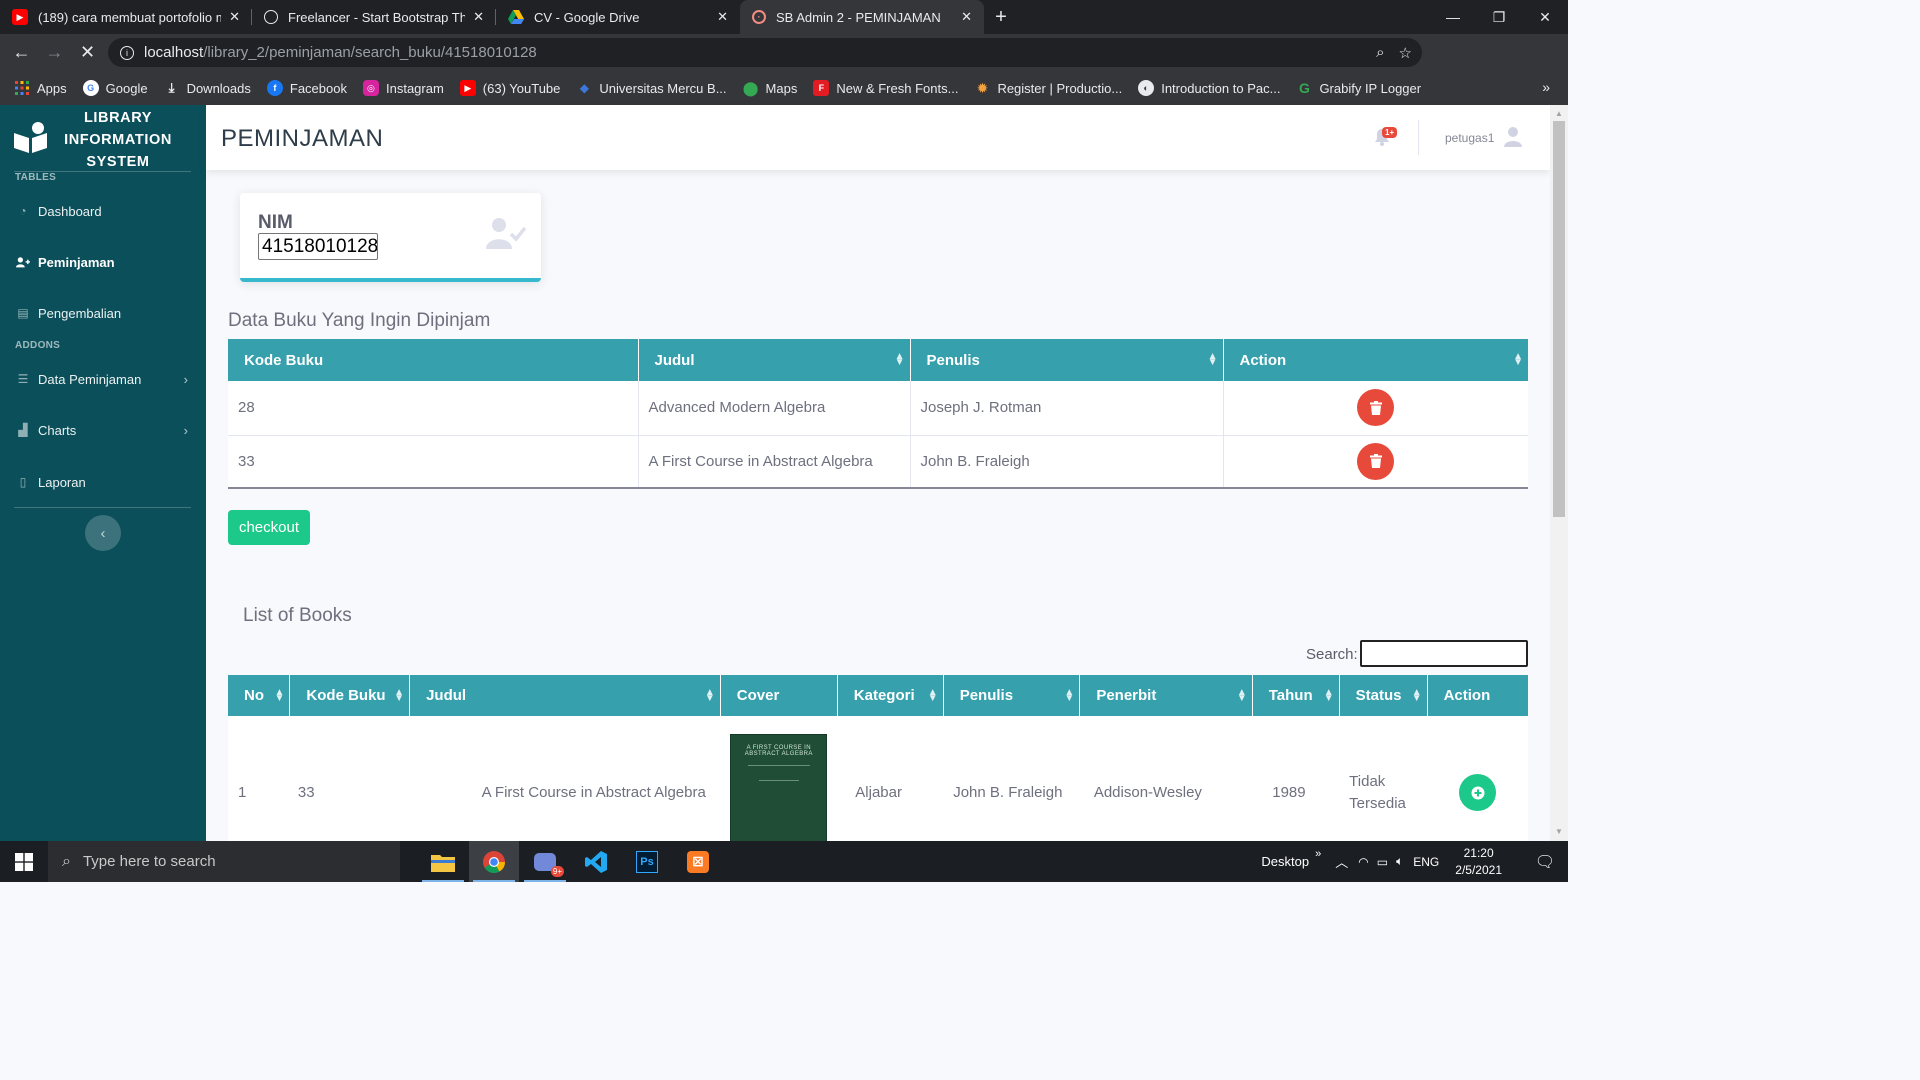  Describe the element at coordinates (130, 17) in the screenshot. I see `tab-title: (189) cara membuat portofolio m` at that location.